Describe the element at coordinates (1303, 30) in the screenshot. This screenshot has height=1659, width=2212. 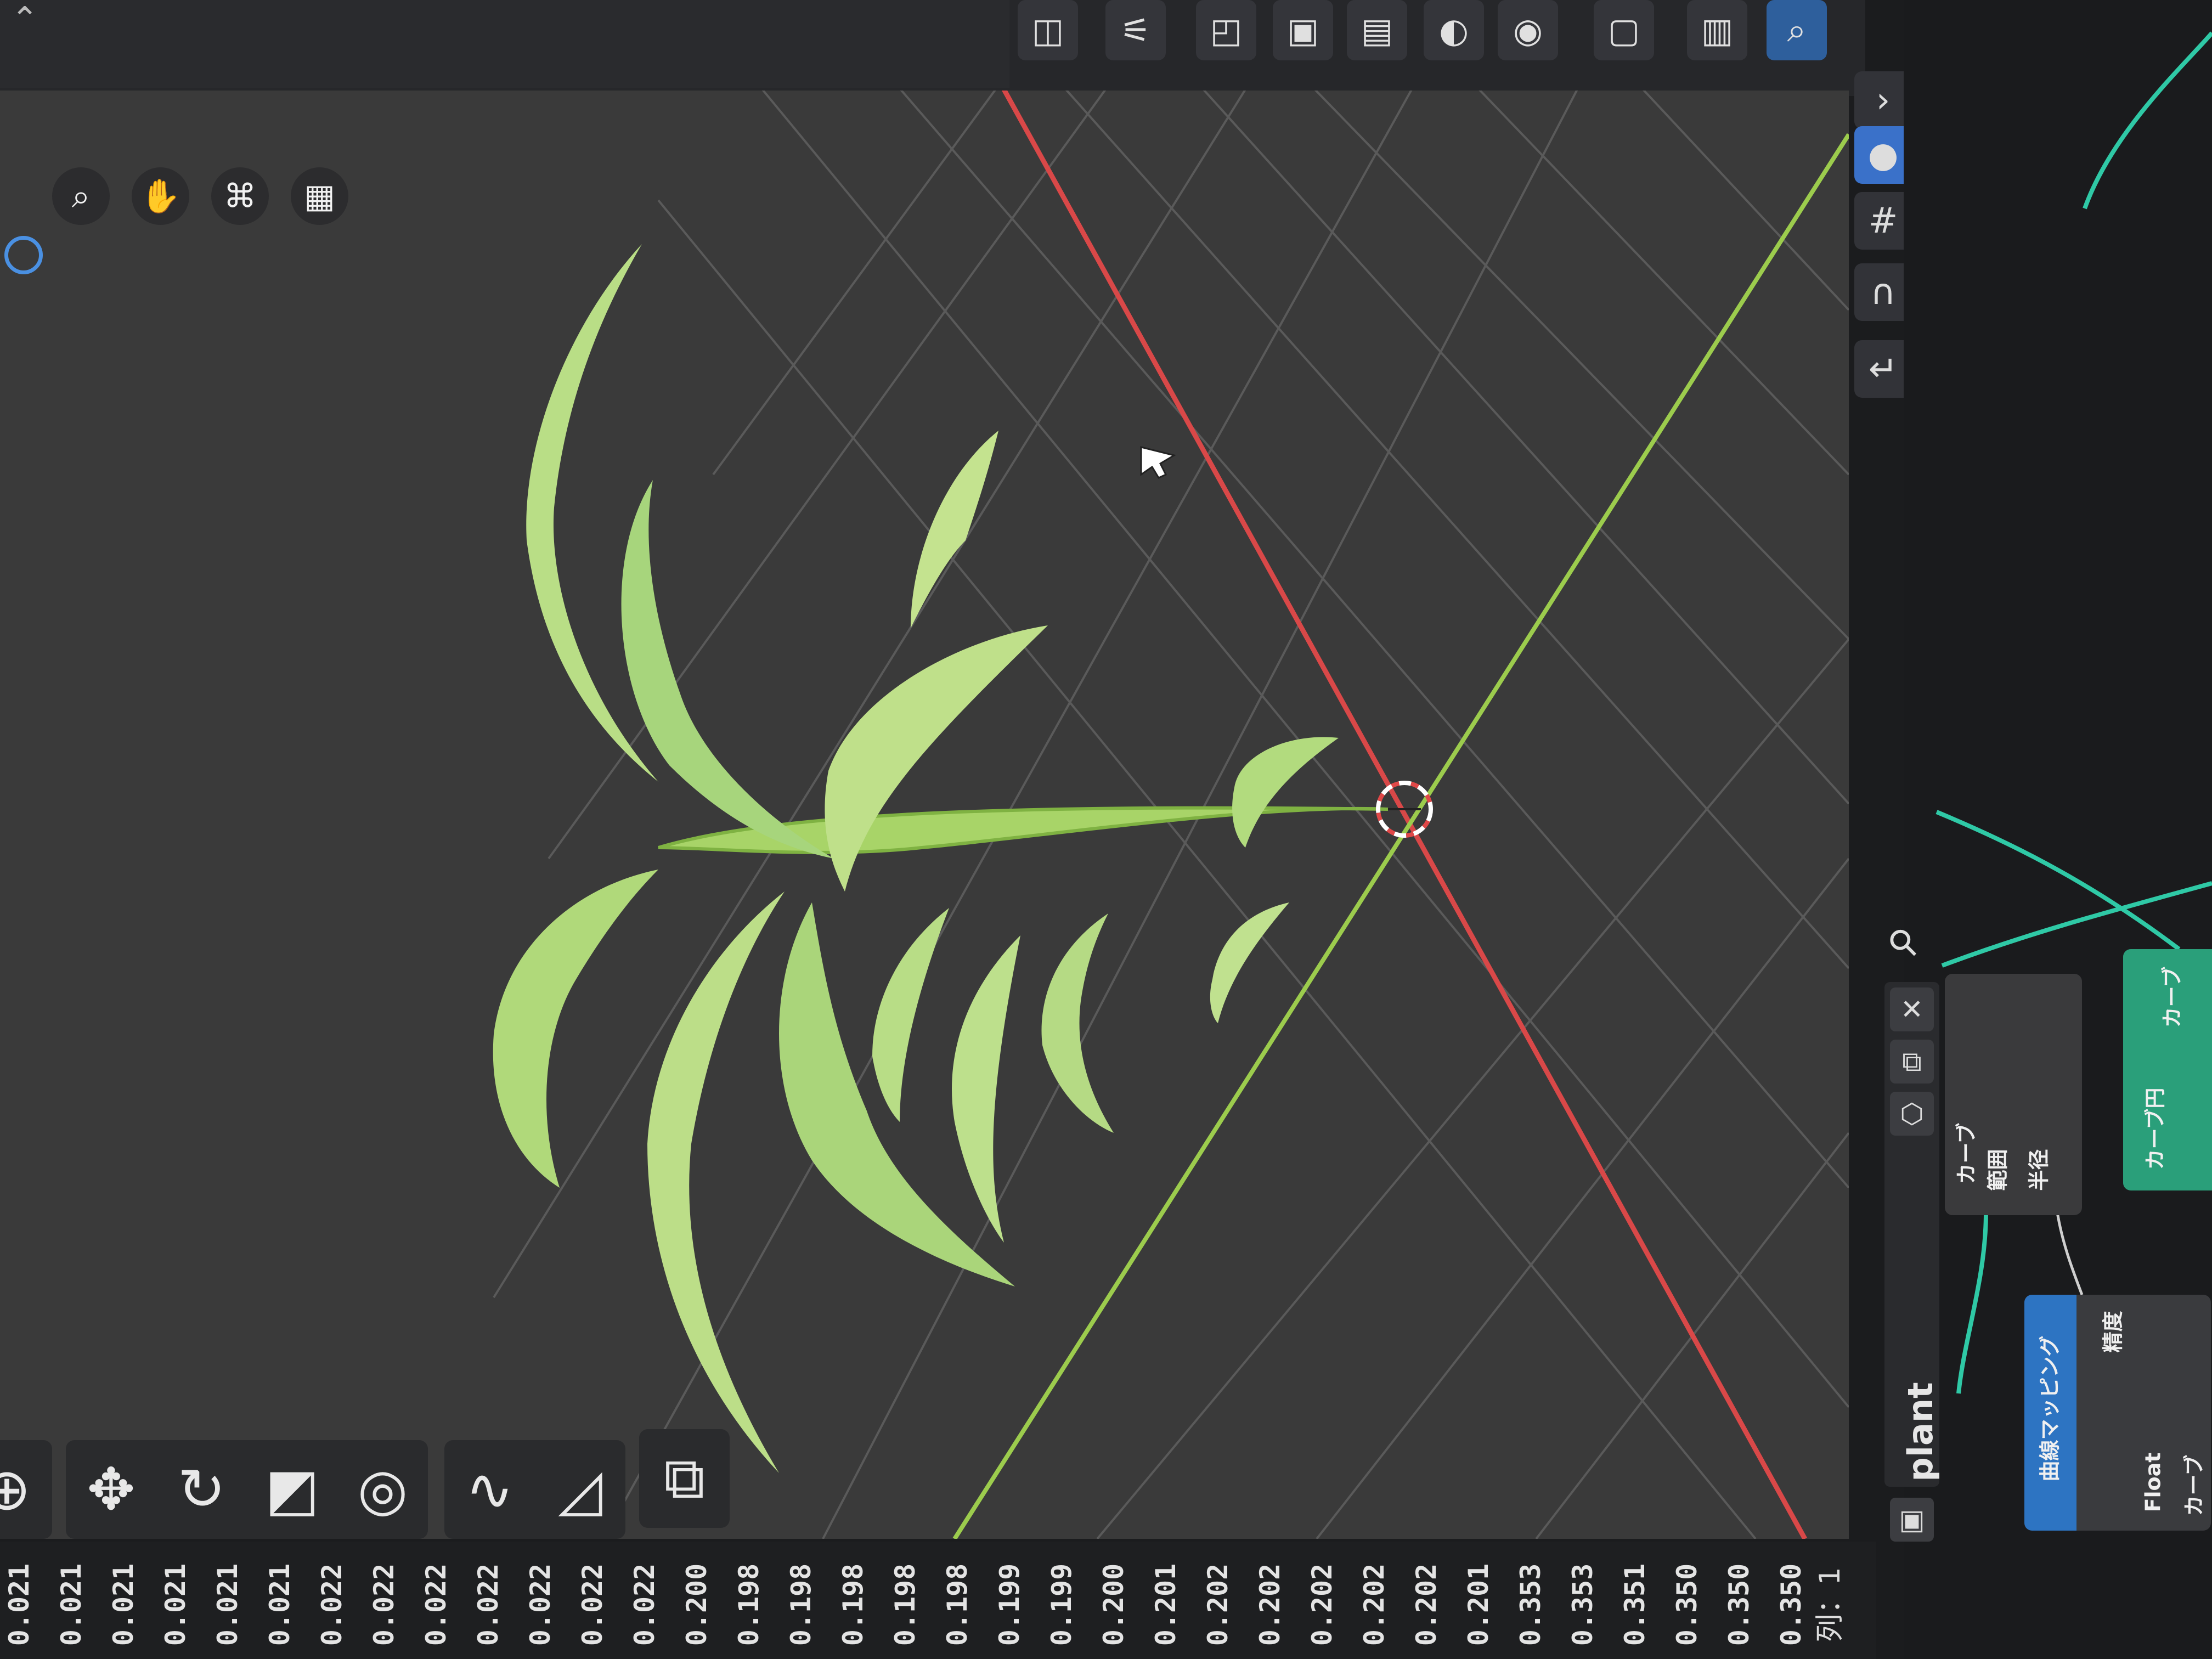
I see `image-icon: ▣` at that location.